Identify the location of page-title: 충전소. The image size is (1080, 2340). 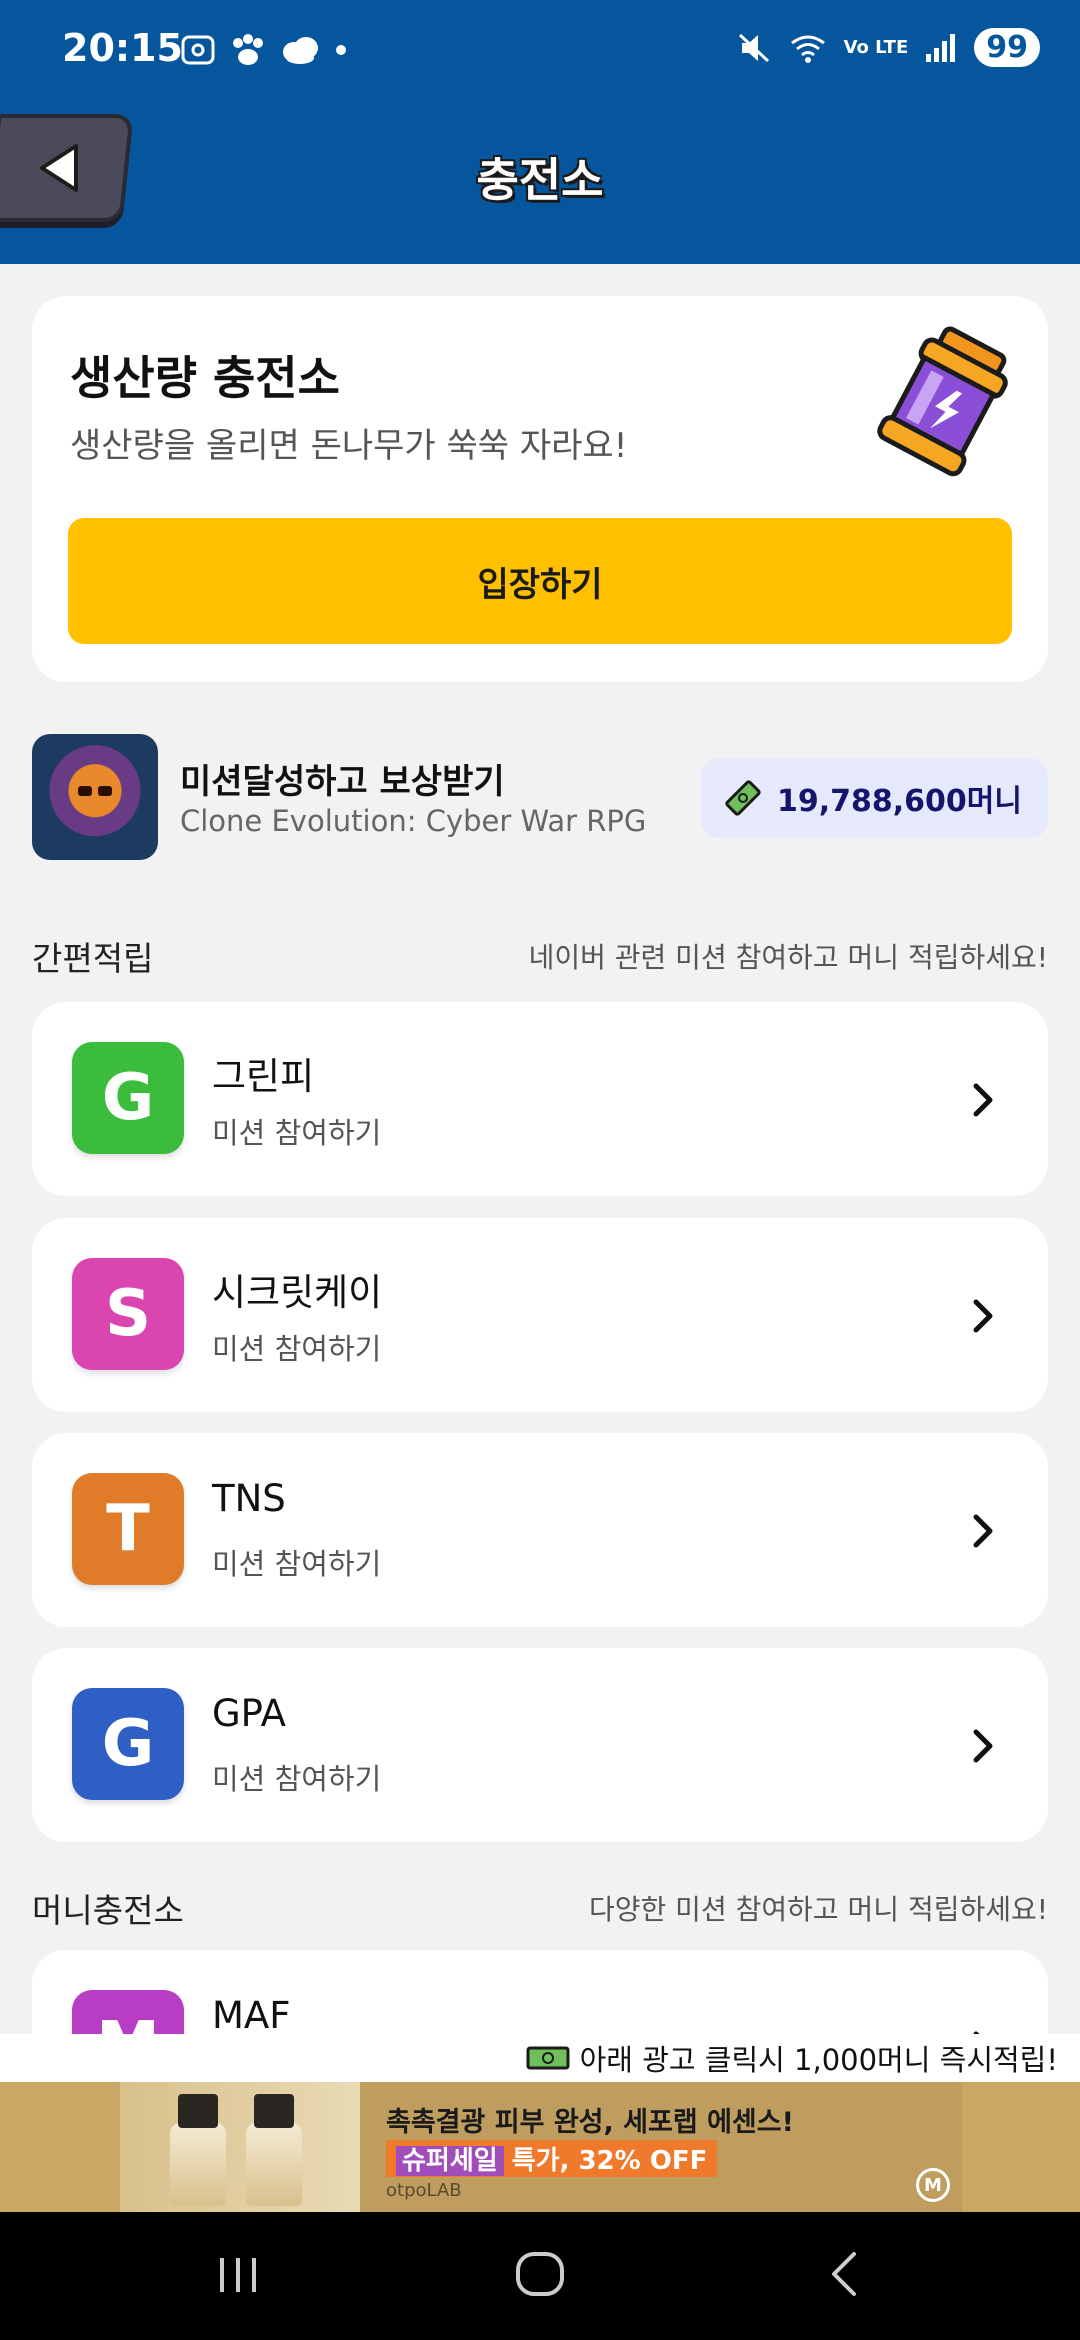
(540, 180).